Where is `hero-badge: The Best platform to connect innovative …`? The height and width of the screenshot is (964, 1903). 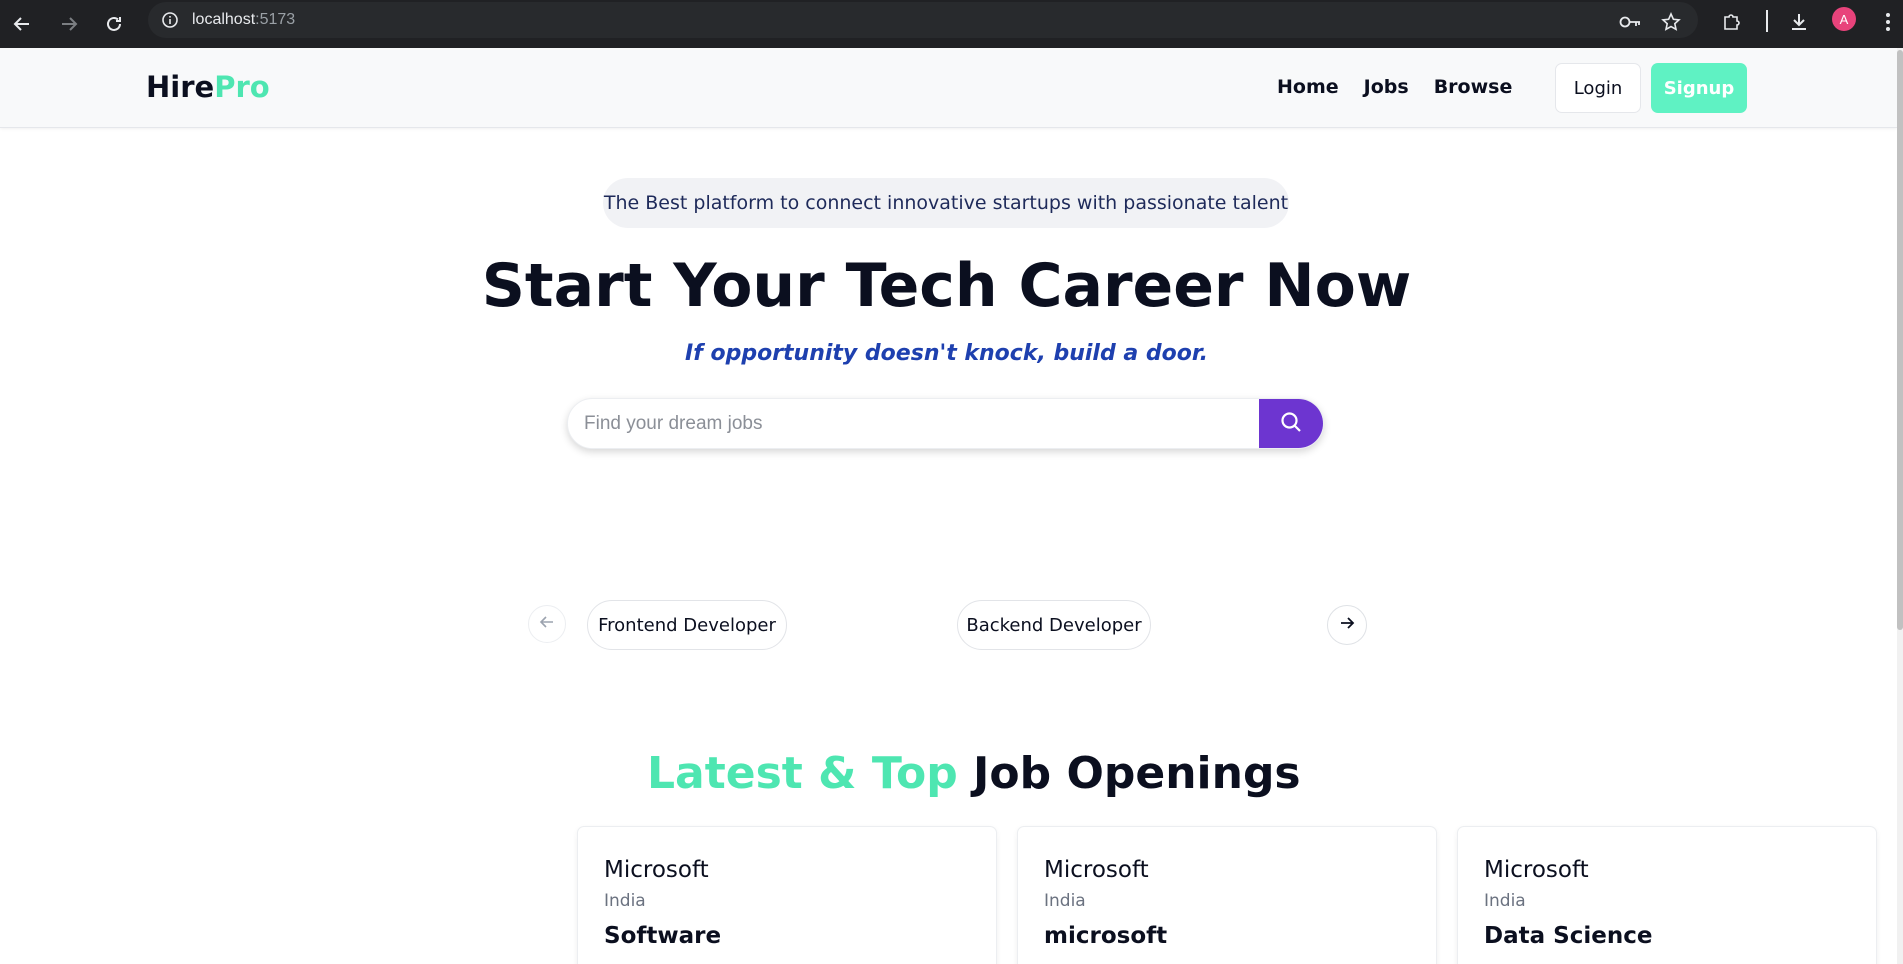
hero-badge: The Best platform to connect innovative … is located at coordinates (946, 203).